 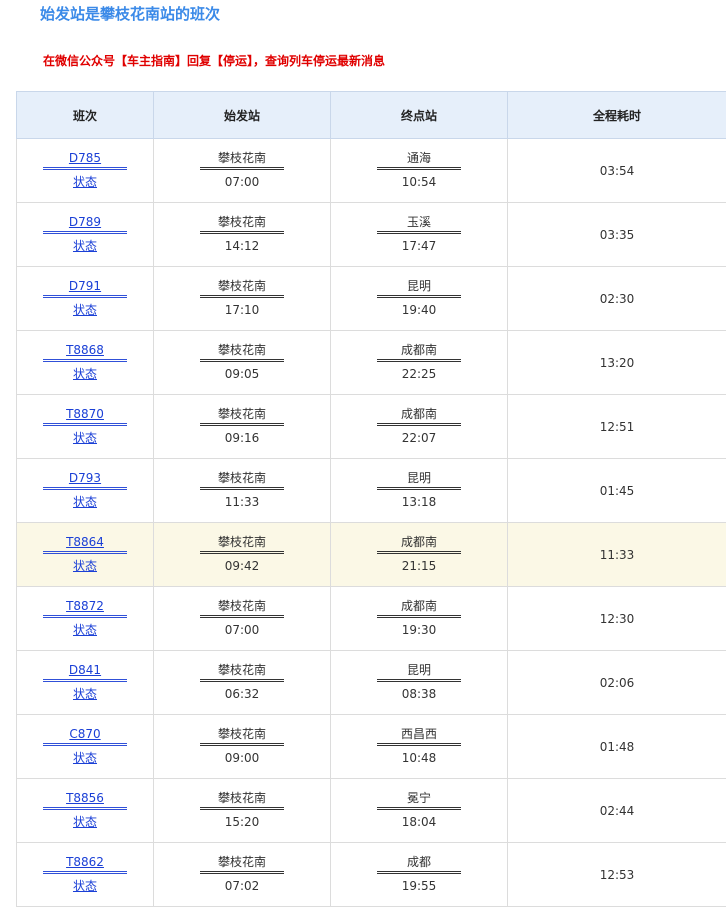 I want to click on origin-cell: 攀枝花南 15:20, so click(x=242, y=810).